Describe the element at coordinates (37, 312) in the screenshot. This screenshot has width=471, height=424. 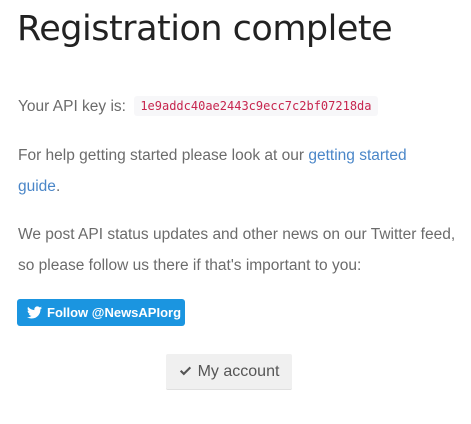
I see `twitter-bird-icon` at that location.